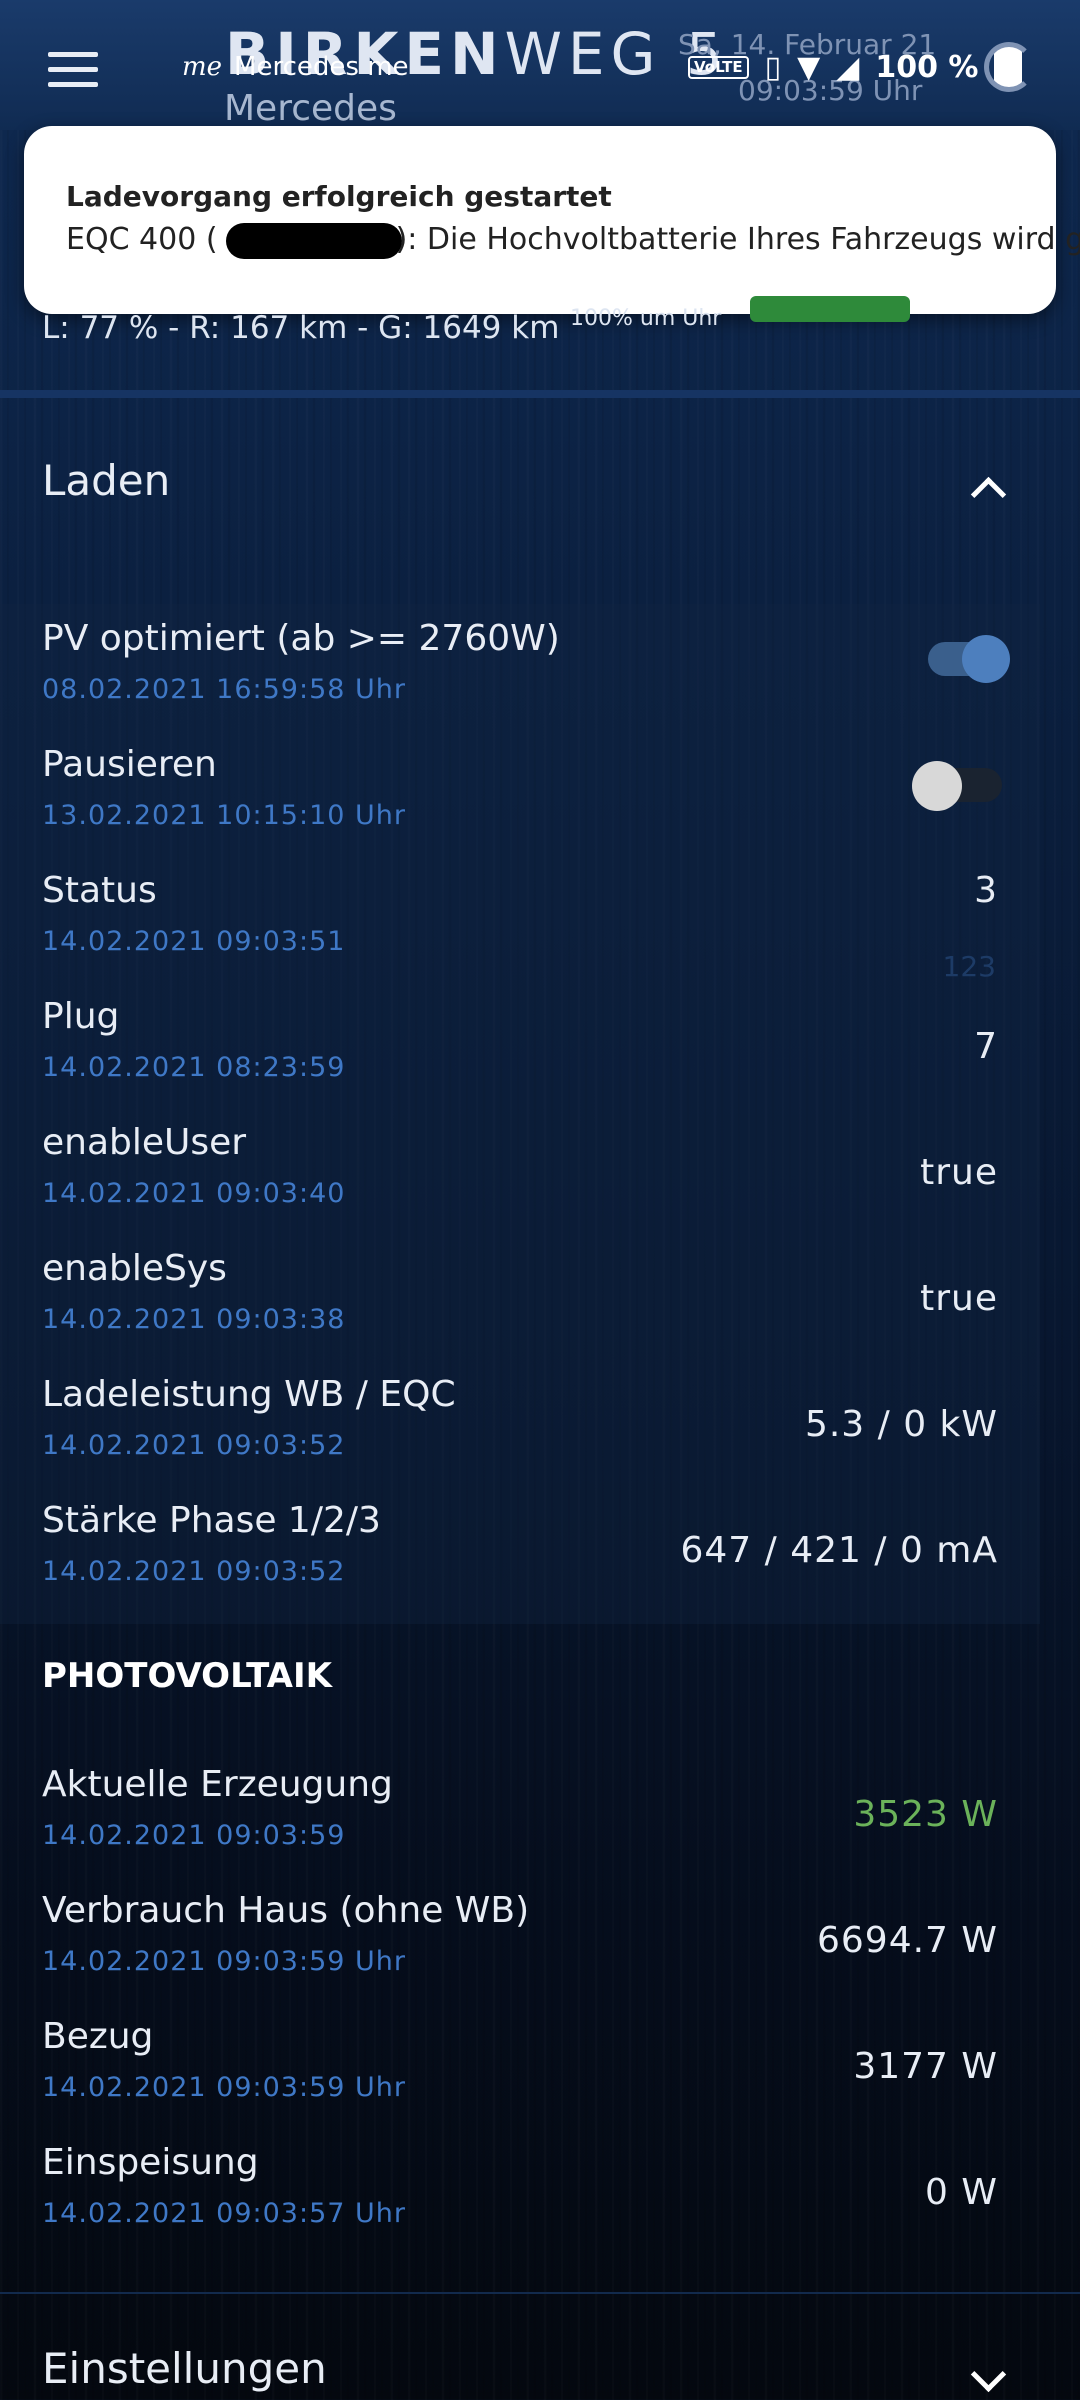  I want to click on chevron-up-icon, so click(988, 494).